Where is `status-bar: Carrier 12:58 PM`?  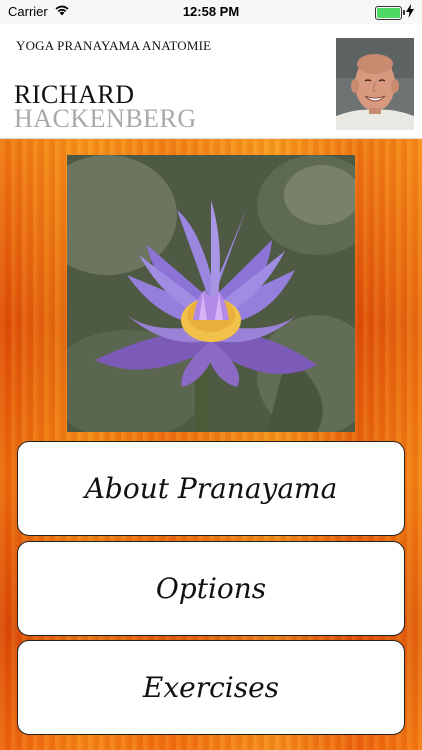 status-bar: Carrier 12:58 PM is located at coordinates (211, 12).